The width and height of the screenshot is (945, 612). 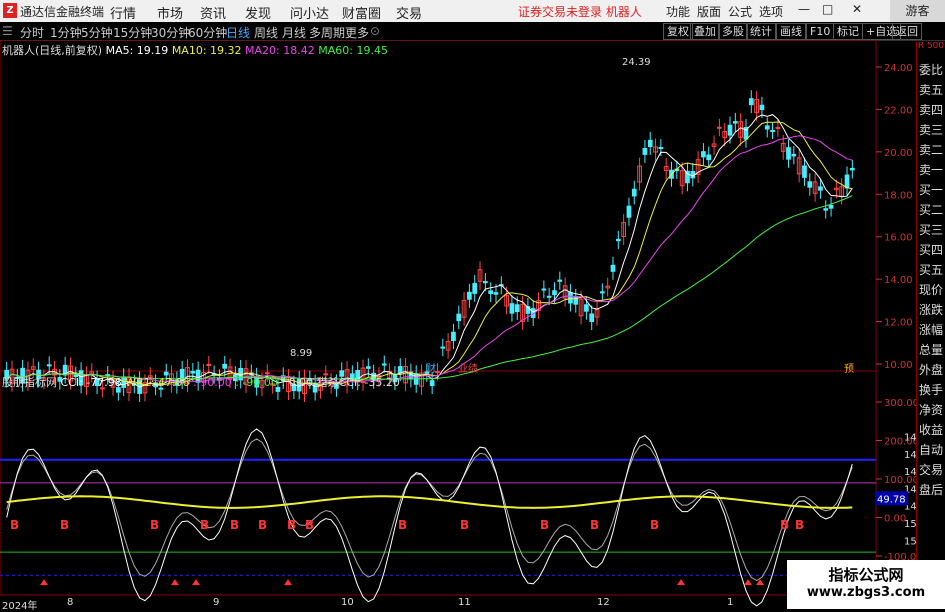 I want to click on sidebar-item: 买一, so click(x=931, y=190).